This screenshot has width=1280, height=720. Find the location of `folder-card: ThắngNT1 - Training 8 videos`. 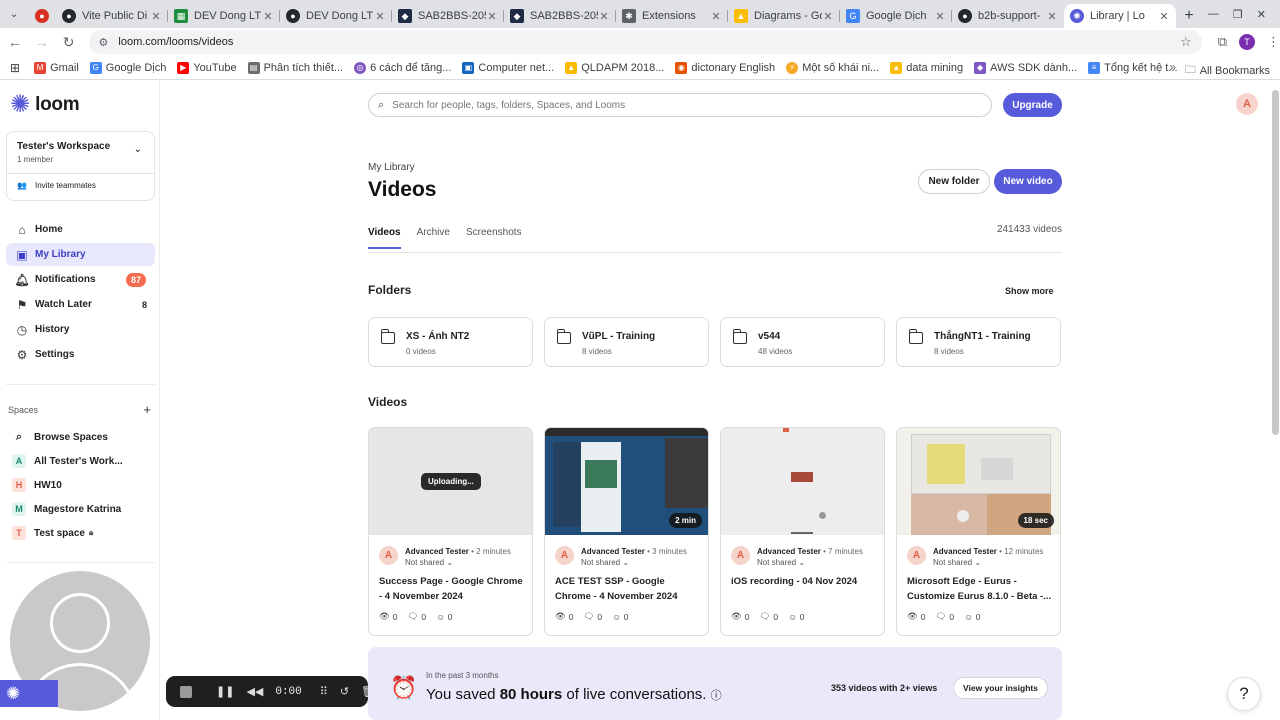

folder-card: ThắngNT1 - Training 8 videos is located at coordinates (978, 342).